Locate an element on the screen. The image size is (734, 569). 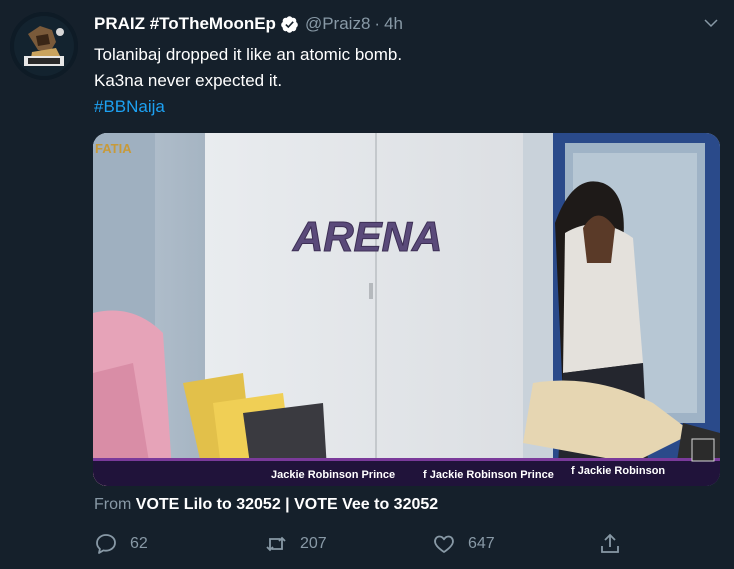
reply-button: 62 is located at coordinates (121, 544).